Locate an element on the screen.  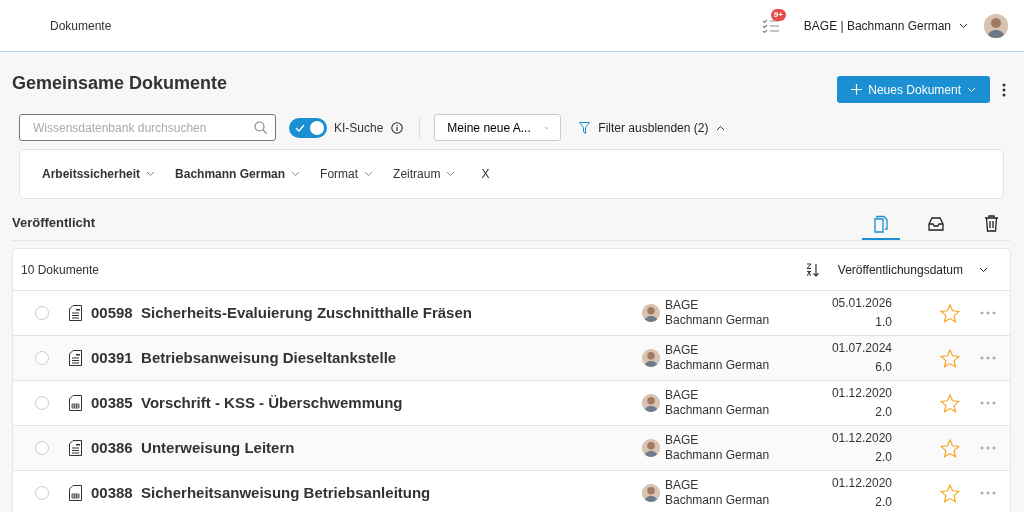
filter-dropdown: Bachmann German is located at coordinates (238, 174).